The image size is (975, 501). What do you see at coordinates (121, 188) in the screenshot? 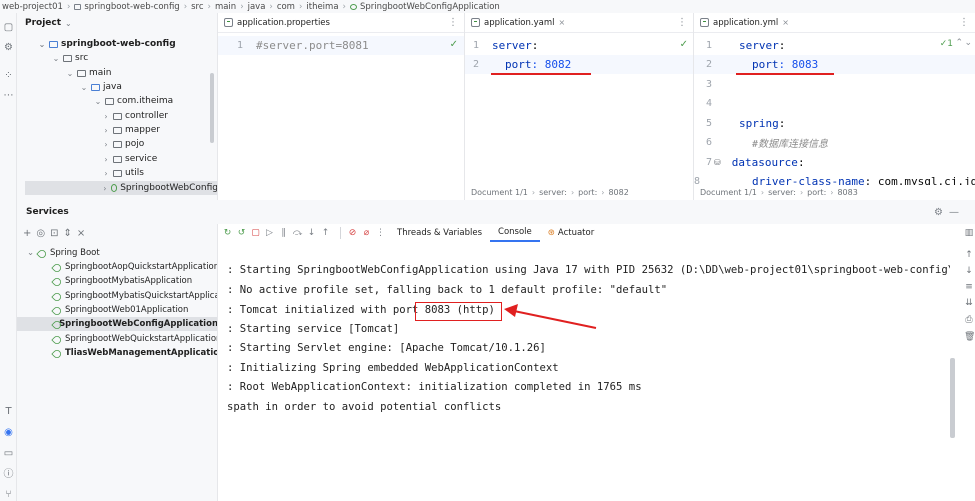
I see `tree-item-application-class: › SpringbootWebConfig` at bounding box center [121, 188].